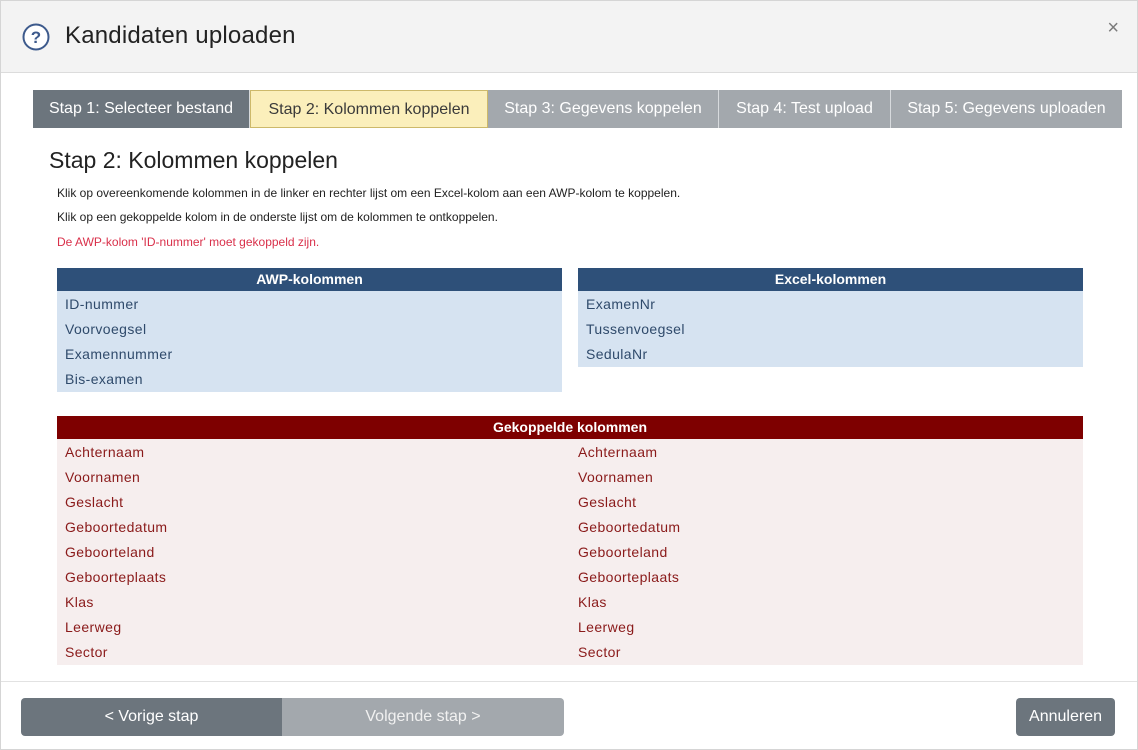 The height and width of the screenshot is (750, 1138). I want to click on question-circle-icon: ?, so click(36, 37).